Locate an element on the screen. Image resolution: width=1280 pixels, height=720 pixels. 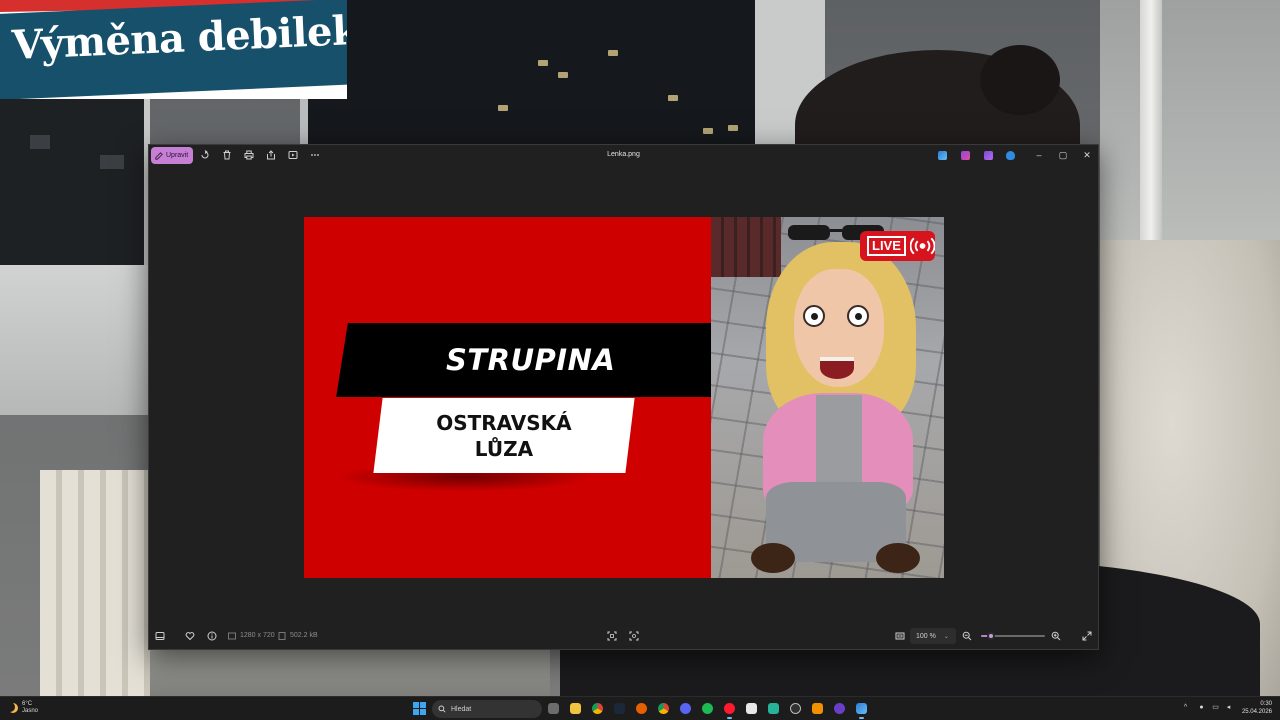
taskbar-search: Hledat is located at coordinates (487, 709).